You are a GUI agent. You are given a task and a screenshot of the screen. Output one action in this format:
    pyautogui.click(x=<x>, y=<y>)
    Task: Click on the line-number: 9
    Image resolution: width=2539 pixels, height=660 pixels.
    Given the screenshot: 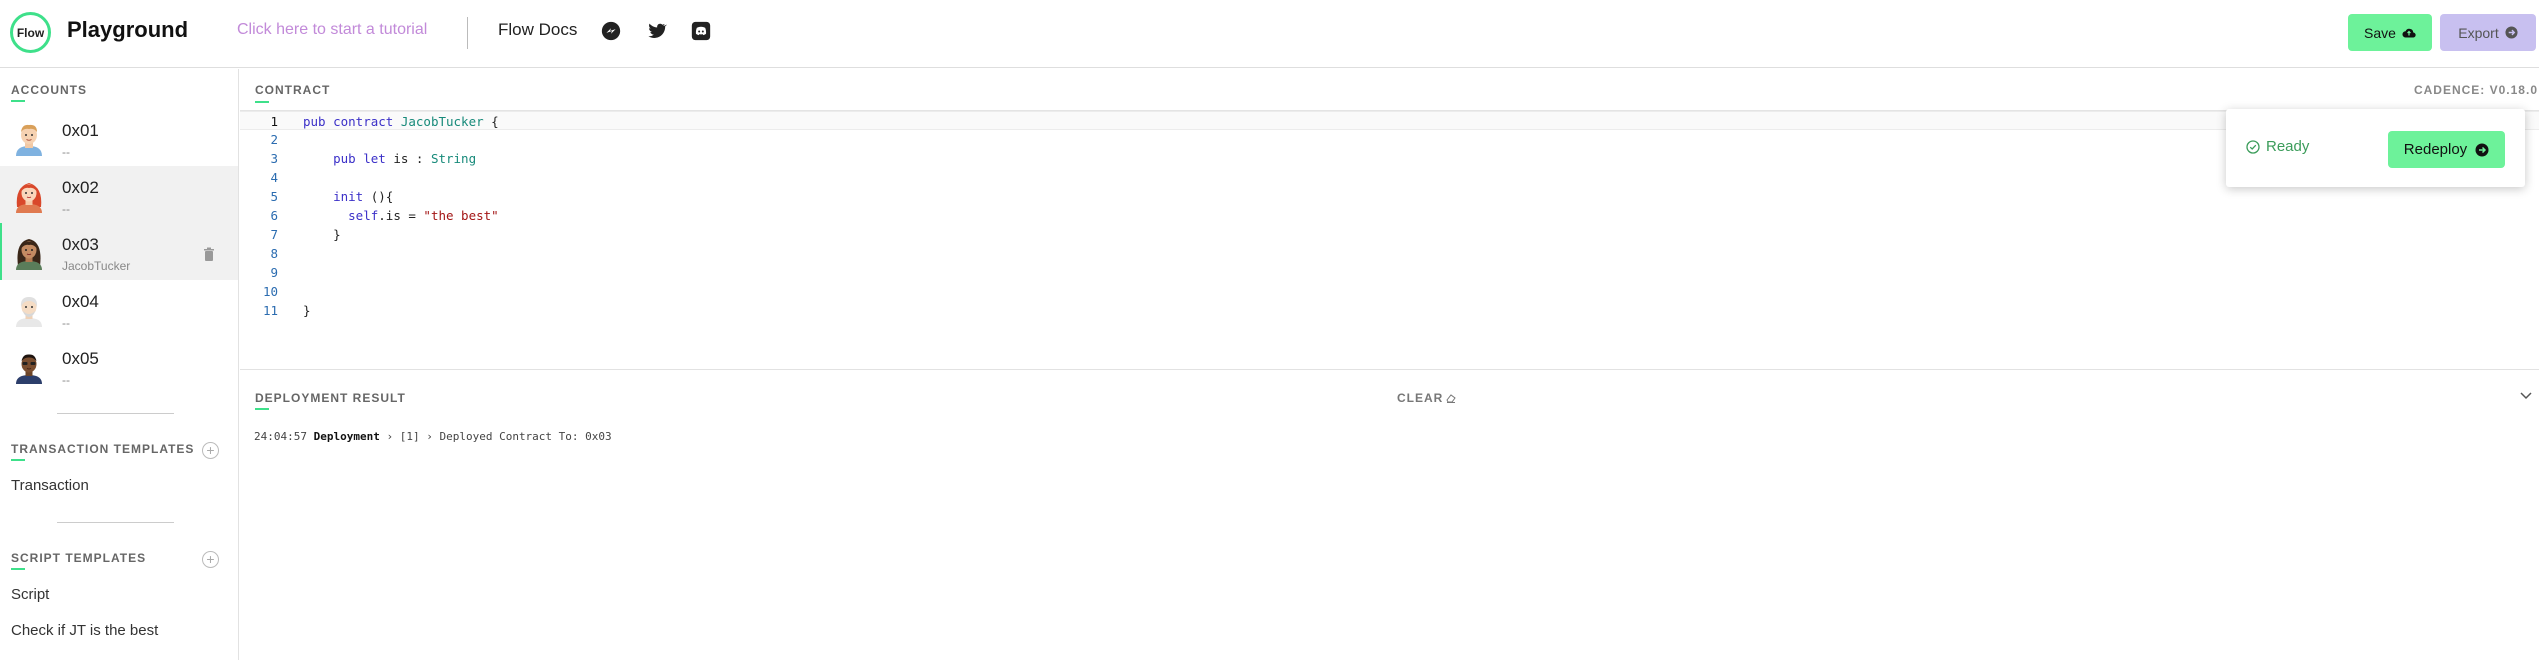 What is the action you would take?
    pyautogui.click(x=274, y=272)
    